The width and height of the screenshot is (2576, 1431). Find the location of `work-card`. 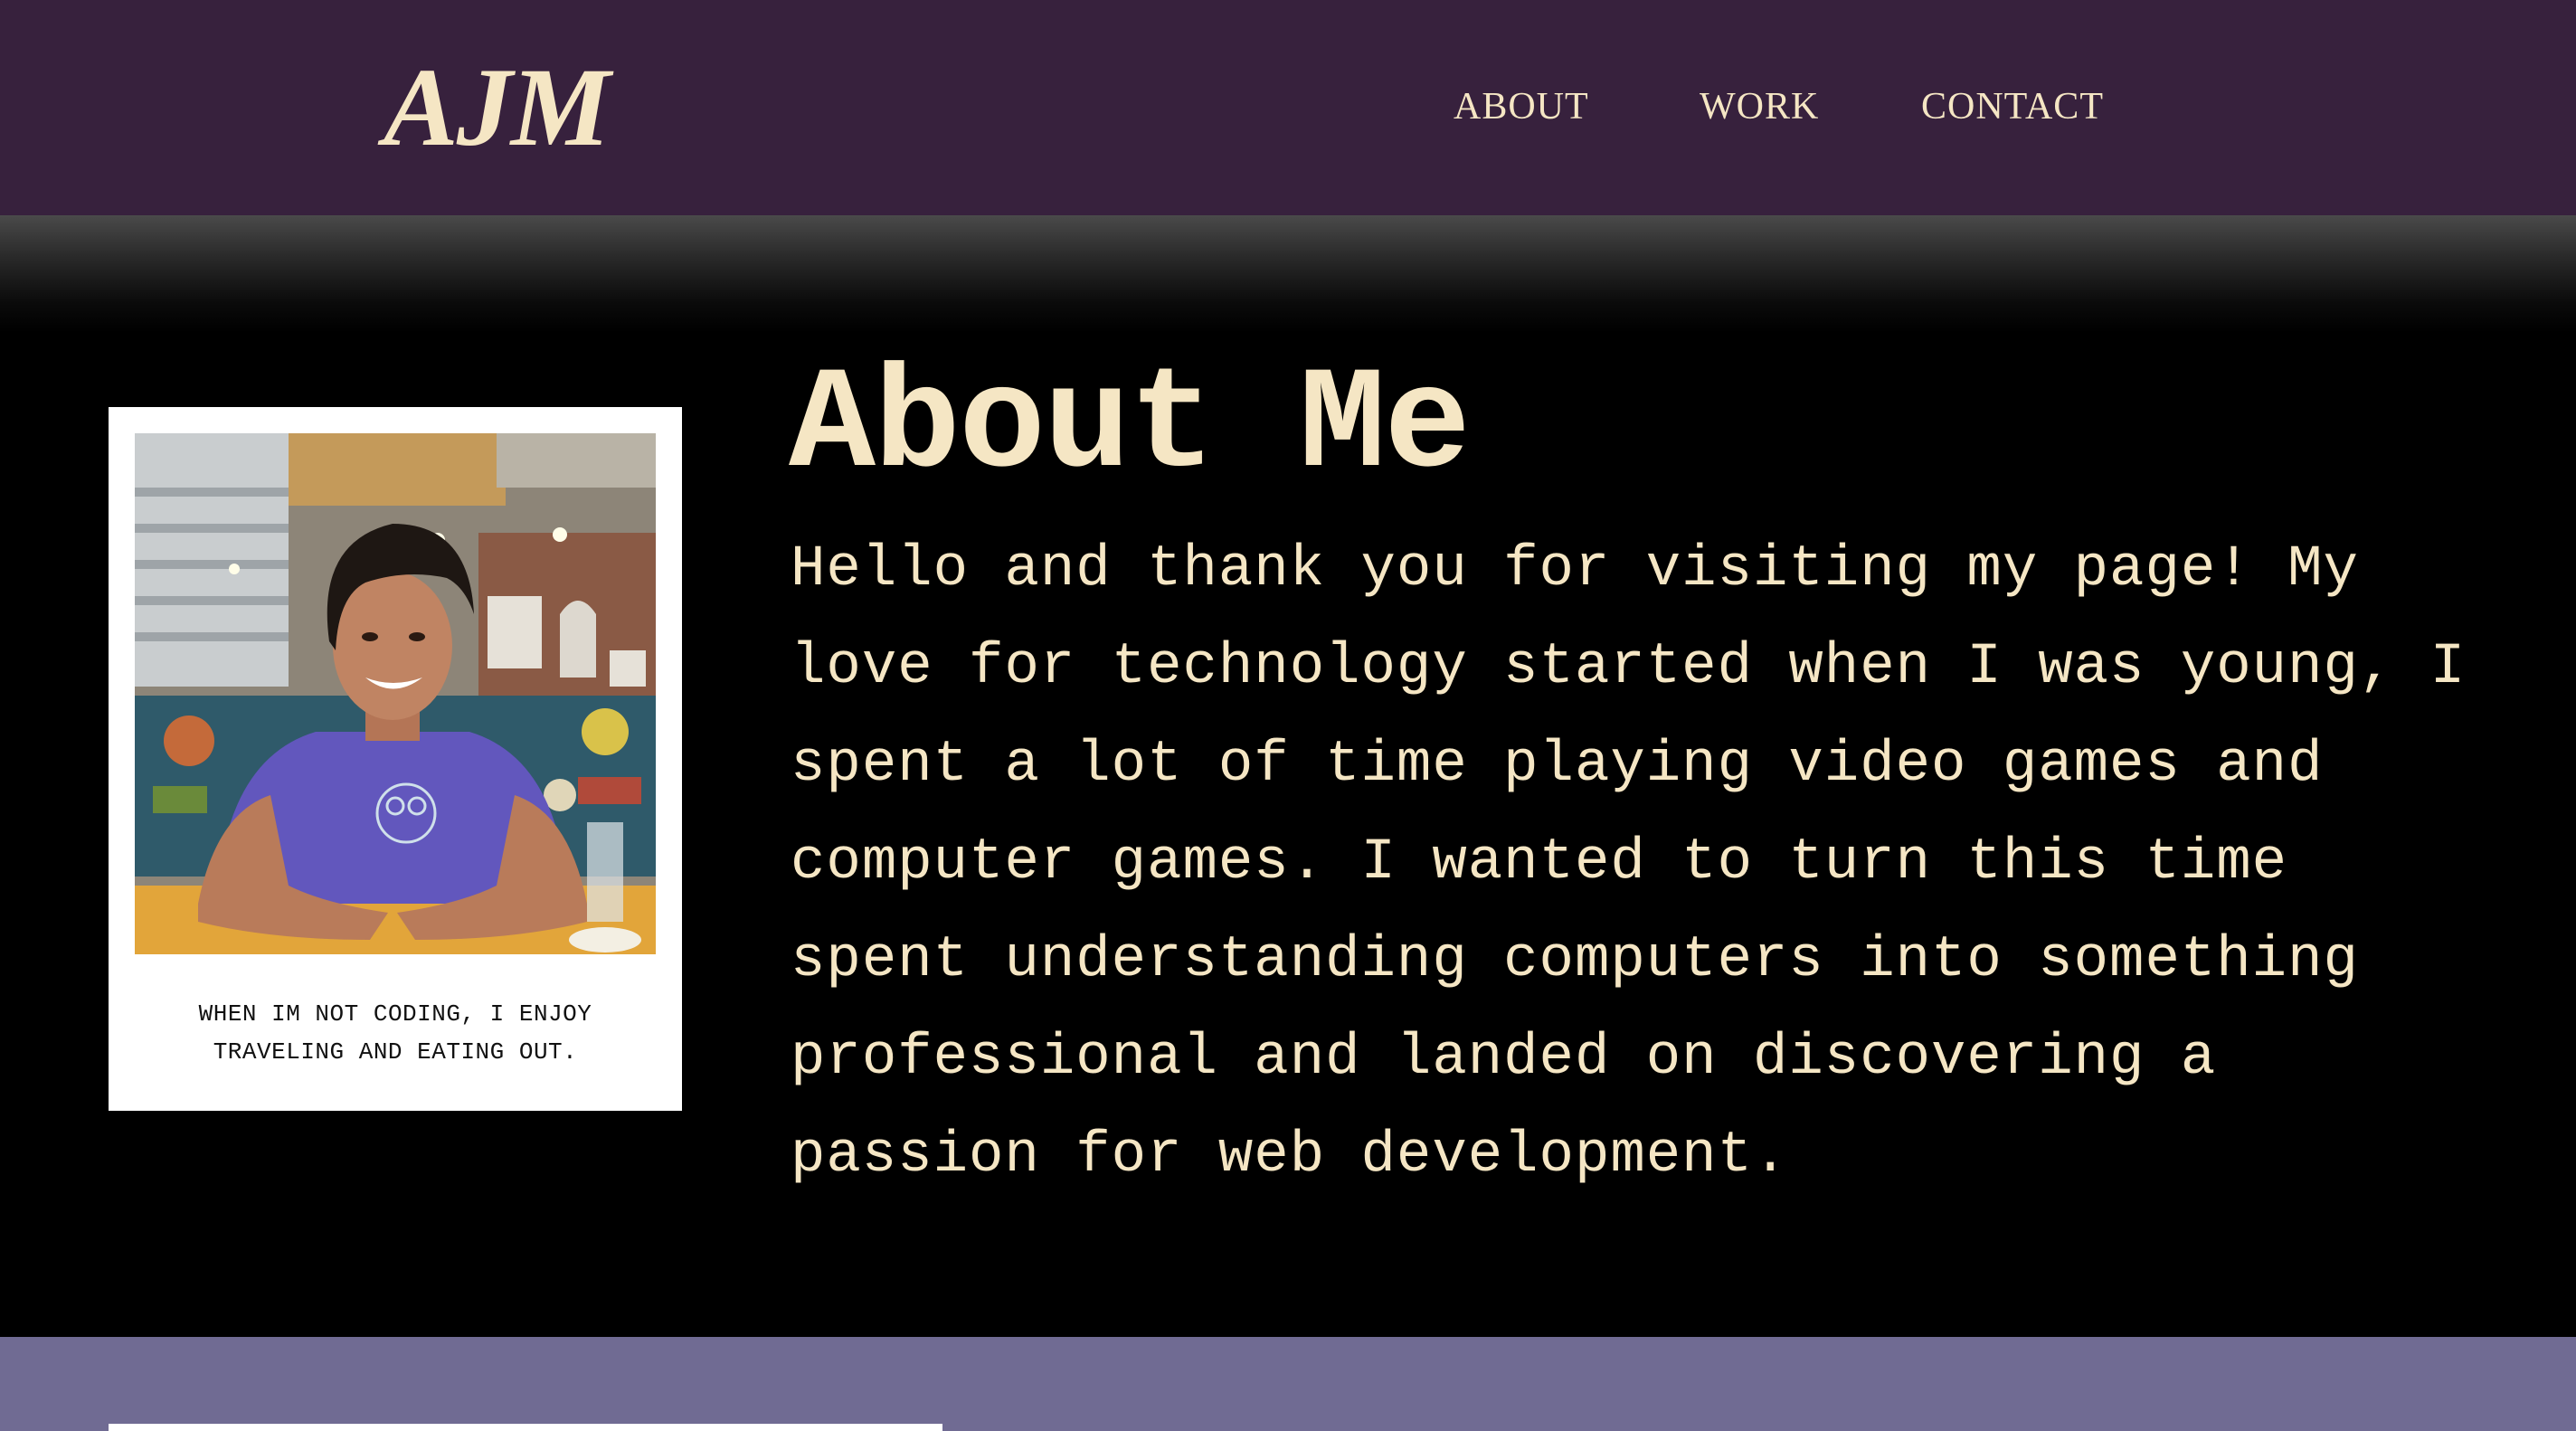

work-card is located at coordinates (526, 1428).